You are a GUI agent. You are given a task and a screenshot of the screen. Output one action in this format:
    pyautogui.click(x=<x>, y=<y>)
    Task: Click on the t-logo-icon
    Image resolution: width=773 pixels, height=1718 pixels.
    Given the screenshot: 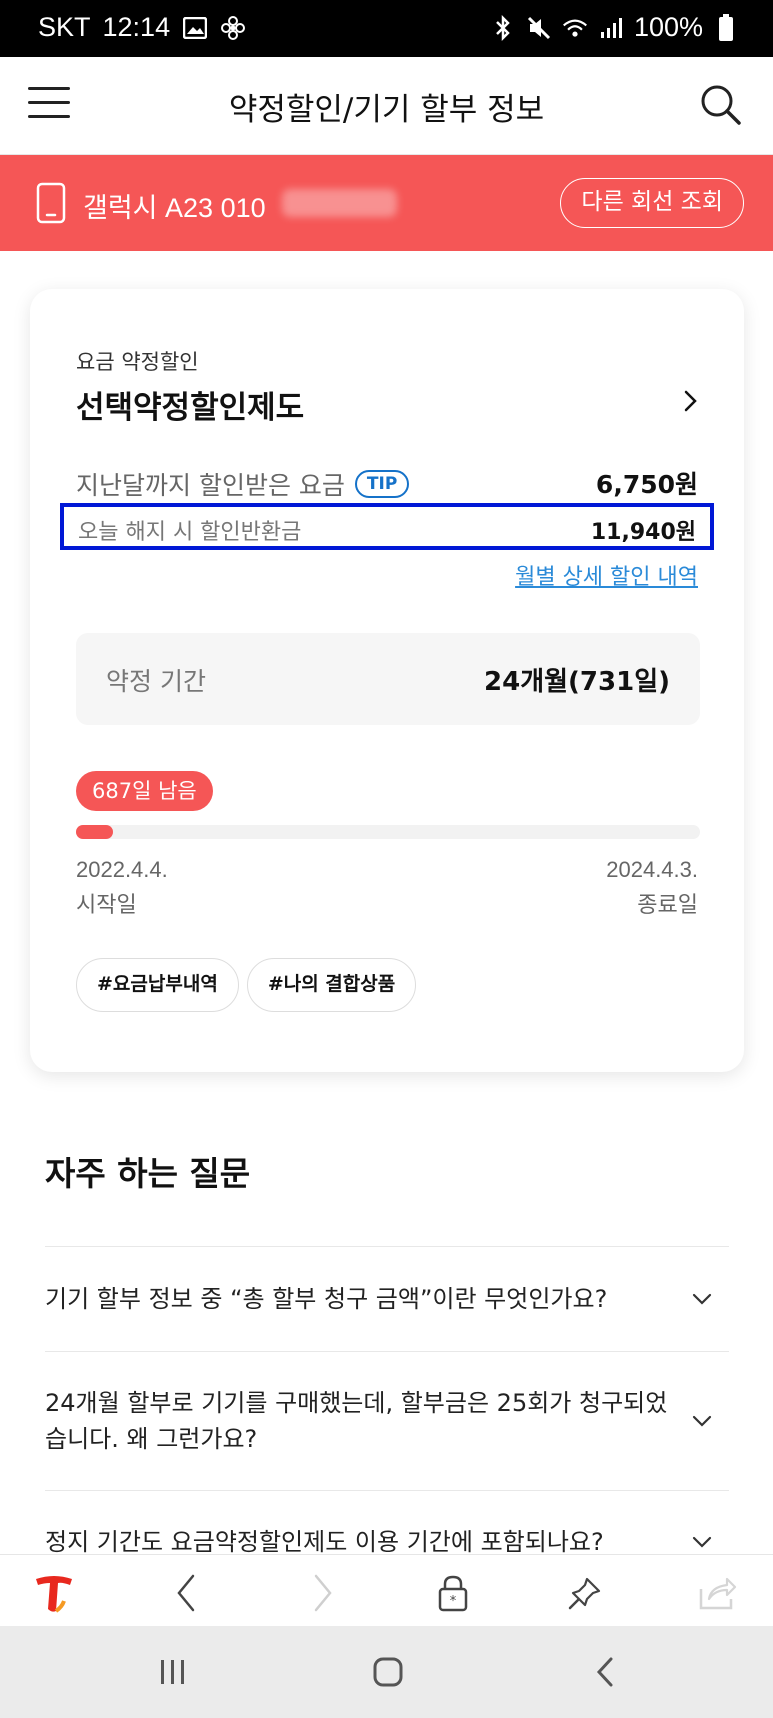 What is the action you would take?
    pyautogui.click(x=54, y=1593)
    